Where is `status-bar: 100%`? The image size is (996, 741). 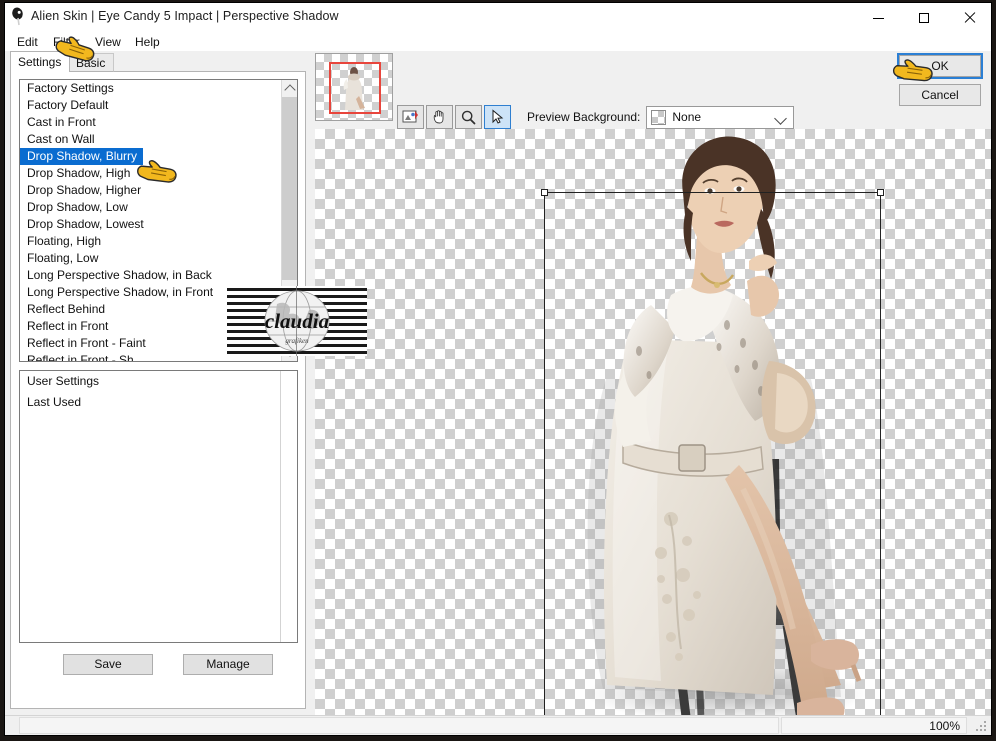 status-bar: 100% is located at coordinates (498, 725).